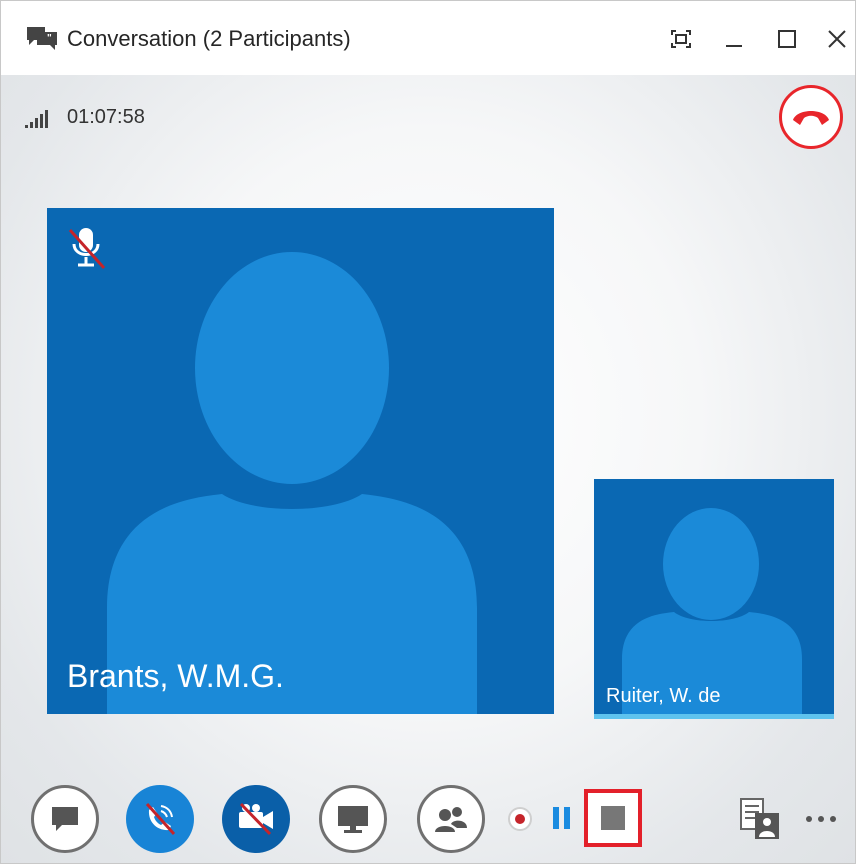 The image size is (856, 864). What do you see at coordinates (663, 696) in the screenshot?
I see `participant-name: Ruiter, W. de` at bounding box center [663, 696].